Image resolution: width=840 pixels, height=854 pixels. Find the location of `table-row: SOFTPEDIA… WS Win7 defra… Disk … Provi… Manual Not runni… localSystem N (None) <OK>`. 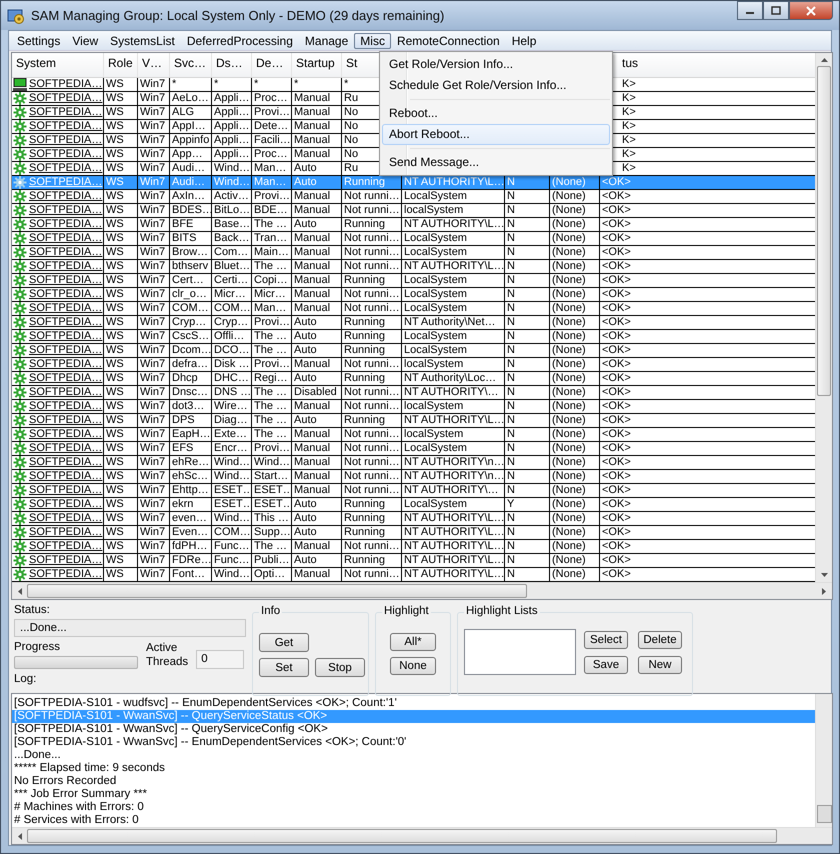

table-row: SOFTPEDIA… WS Win7 defra… Disk … Provi… Manual Not runni… localSystem N (None) <OK> is located at coordinates (413, 365).